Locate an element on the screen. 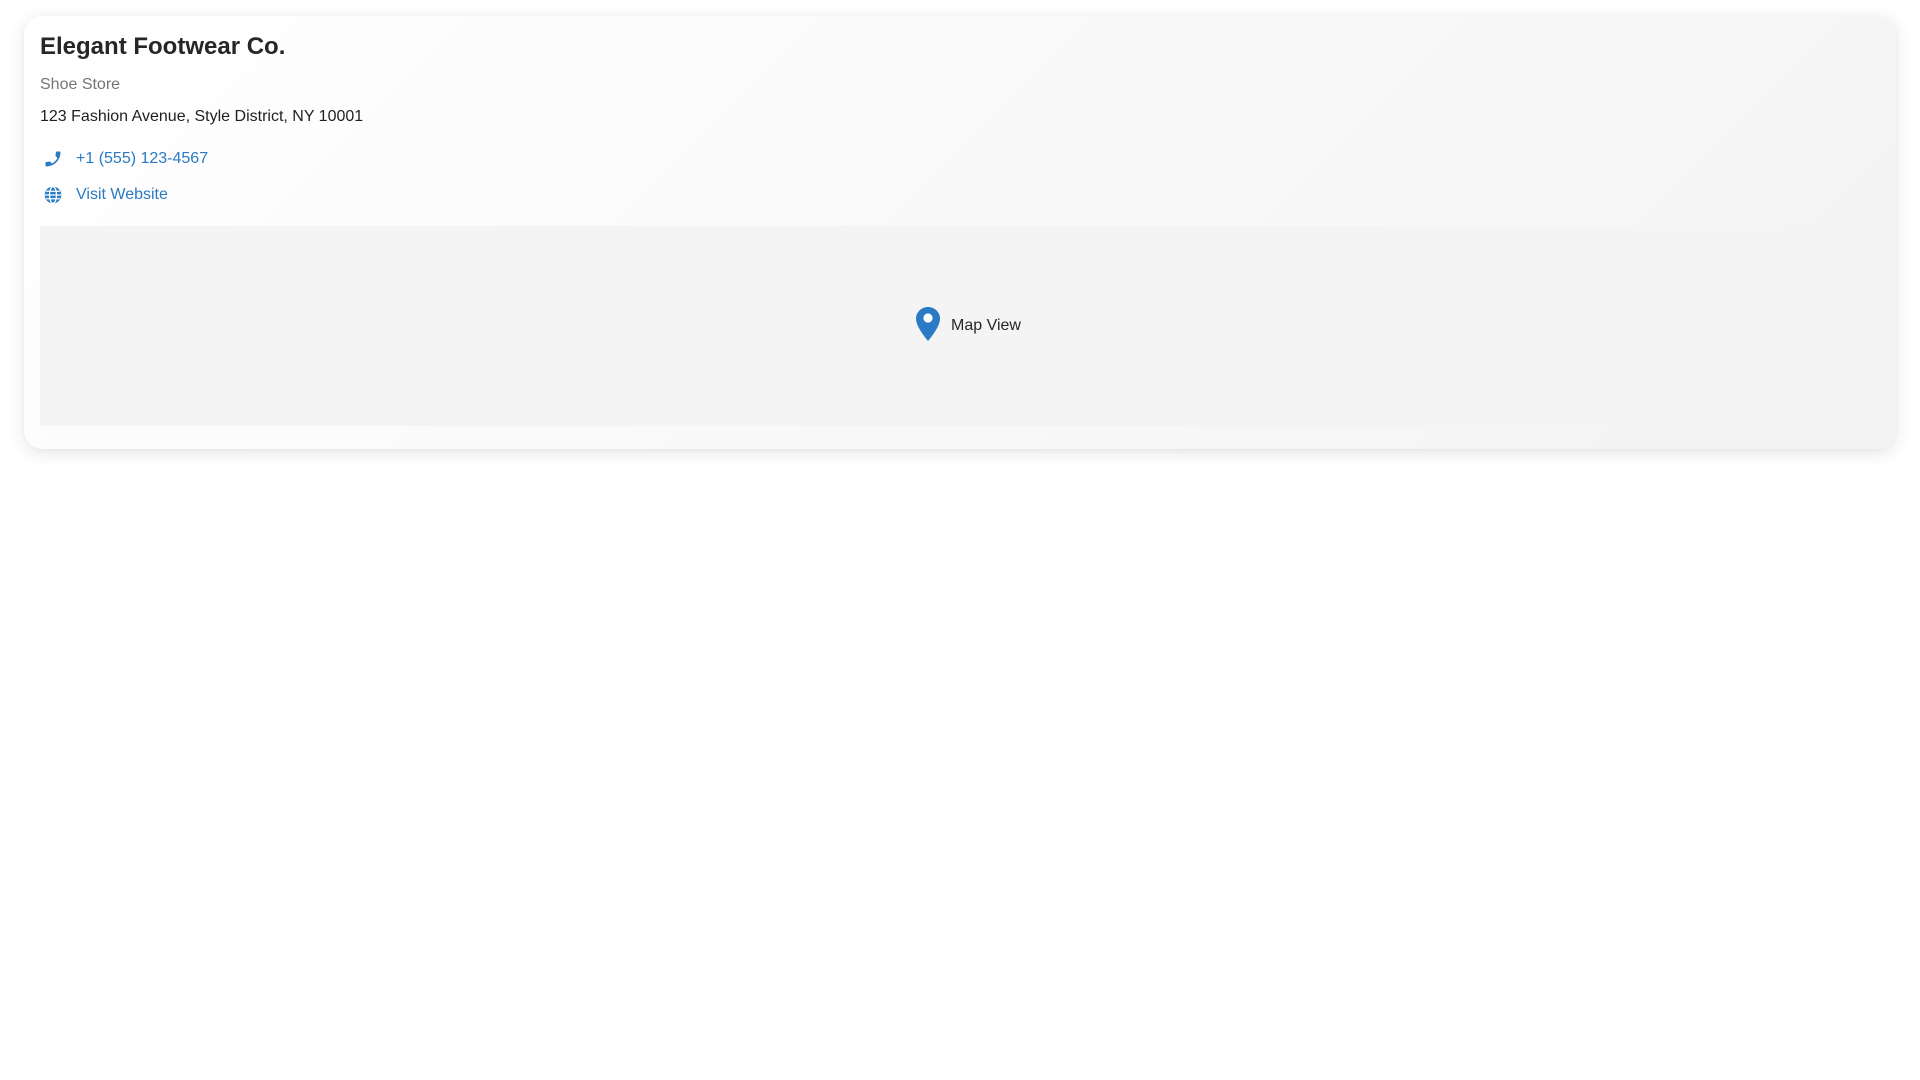  map-label: Map View is located at coordinates (986, 325).